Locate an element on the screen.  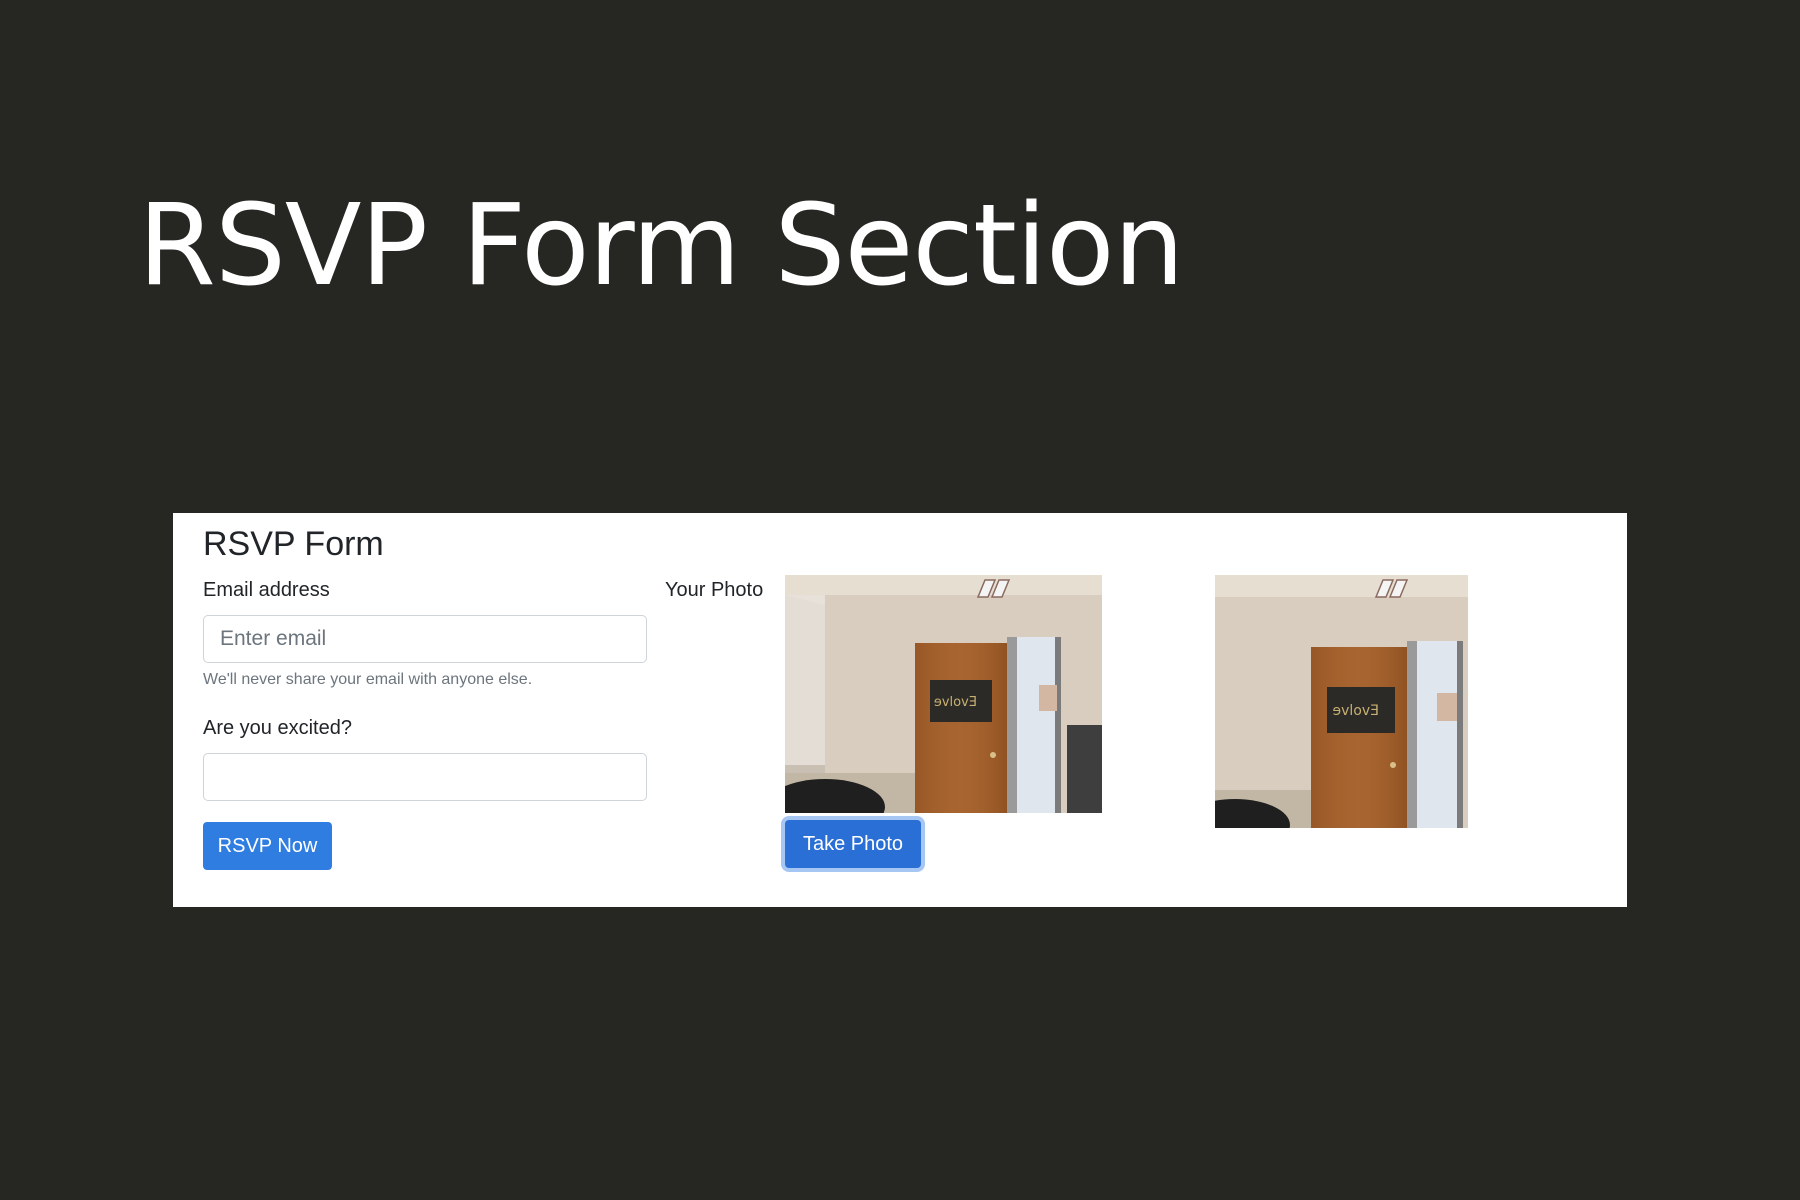
camera-preview-image: Evolve is located at coordinates (943, 694).